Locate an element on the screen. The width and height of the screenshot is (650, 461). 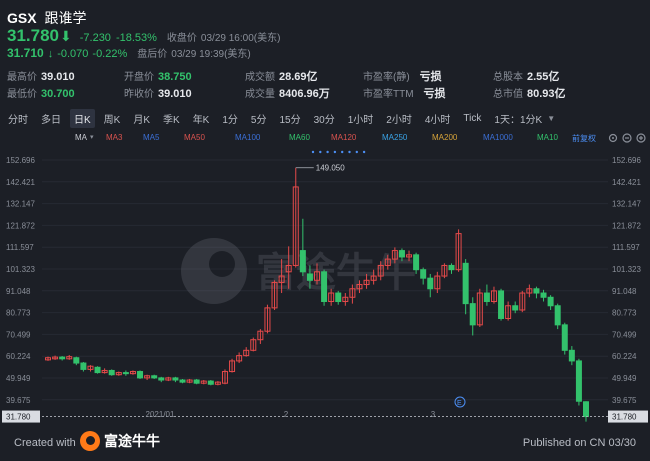
chart-tools is located at coordinates (627, 138).